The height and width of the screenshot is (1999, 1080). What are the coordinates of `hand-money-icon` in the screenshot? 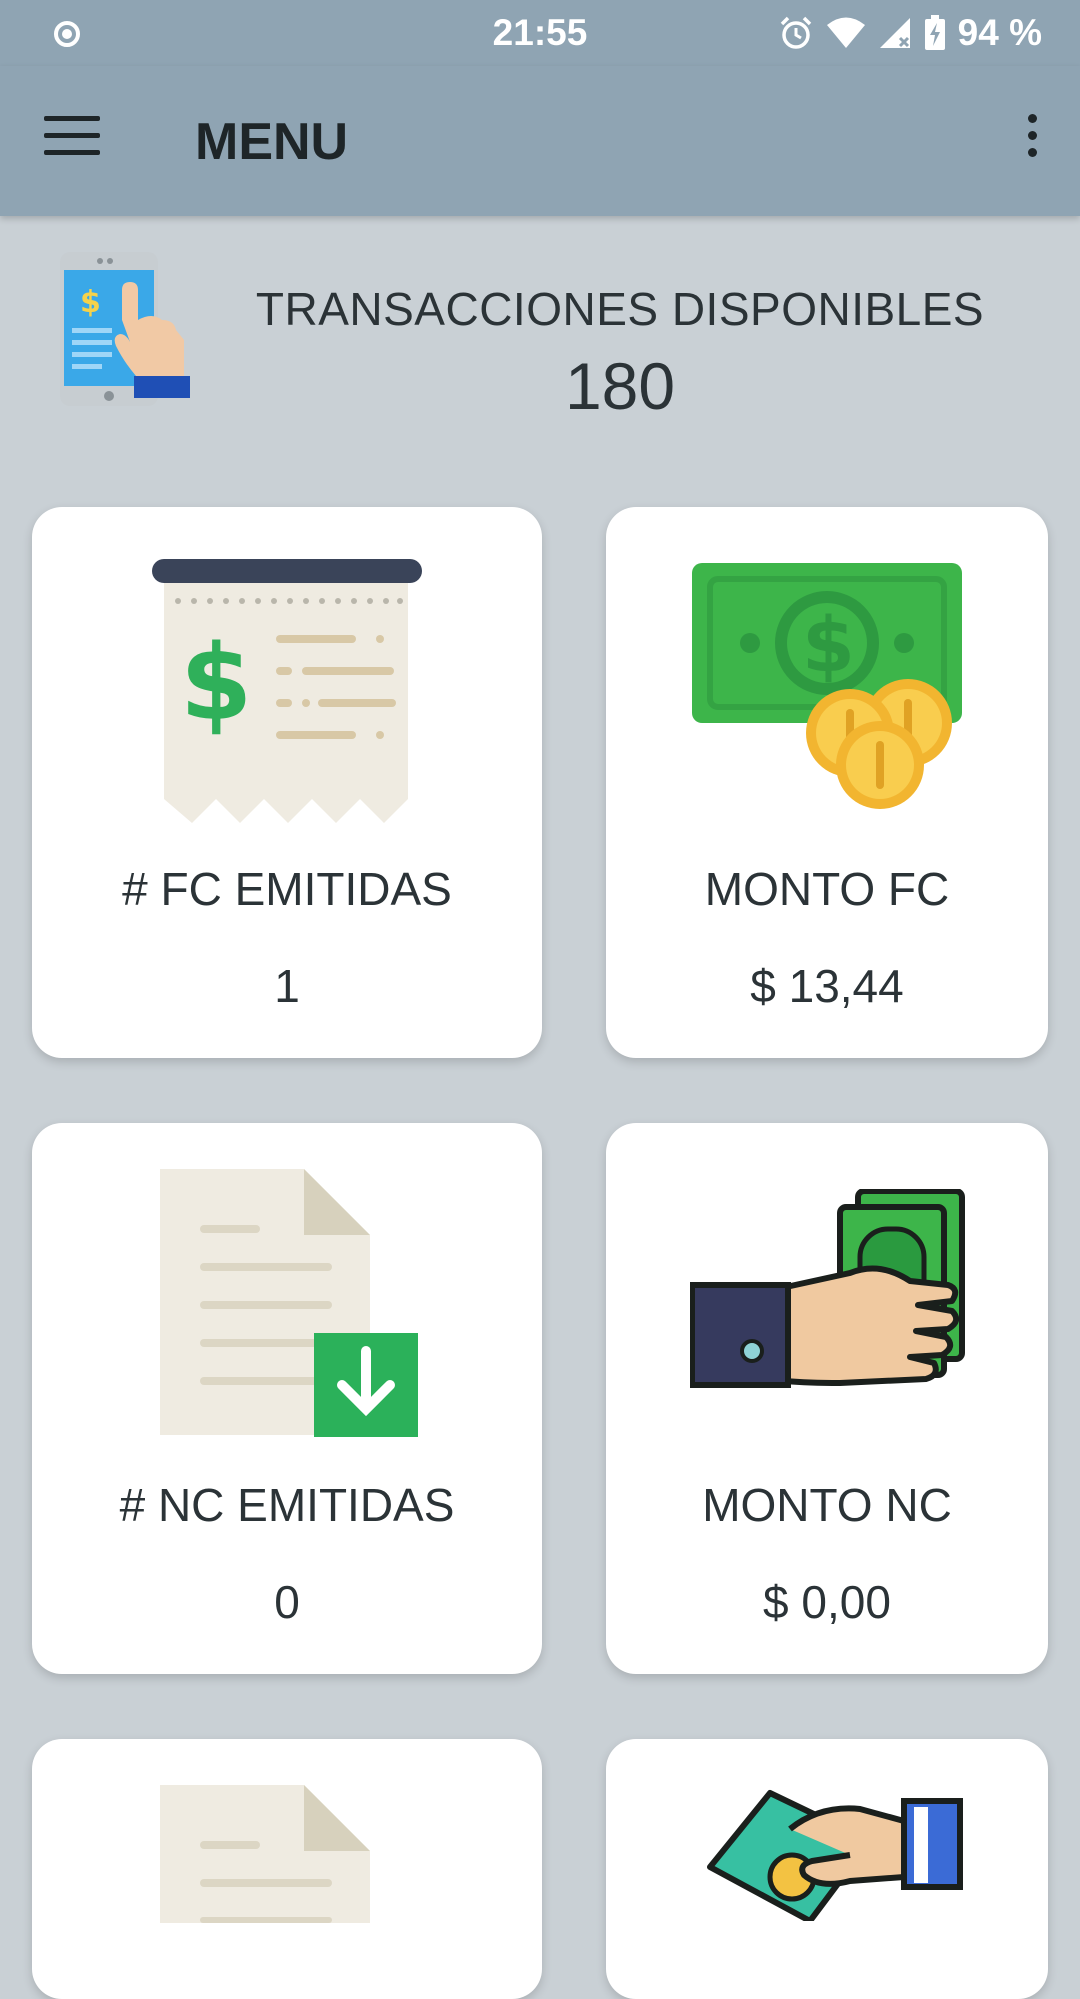 It's located at (827, 1288).